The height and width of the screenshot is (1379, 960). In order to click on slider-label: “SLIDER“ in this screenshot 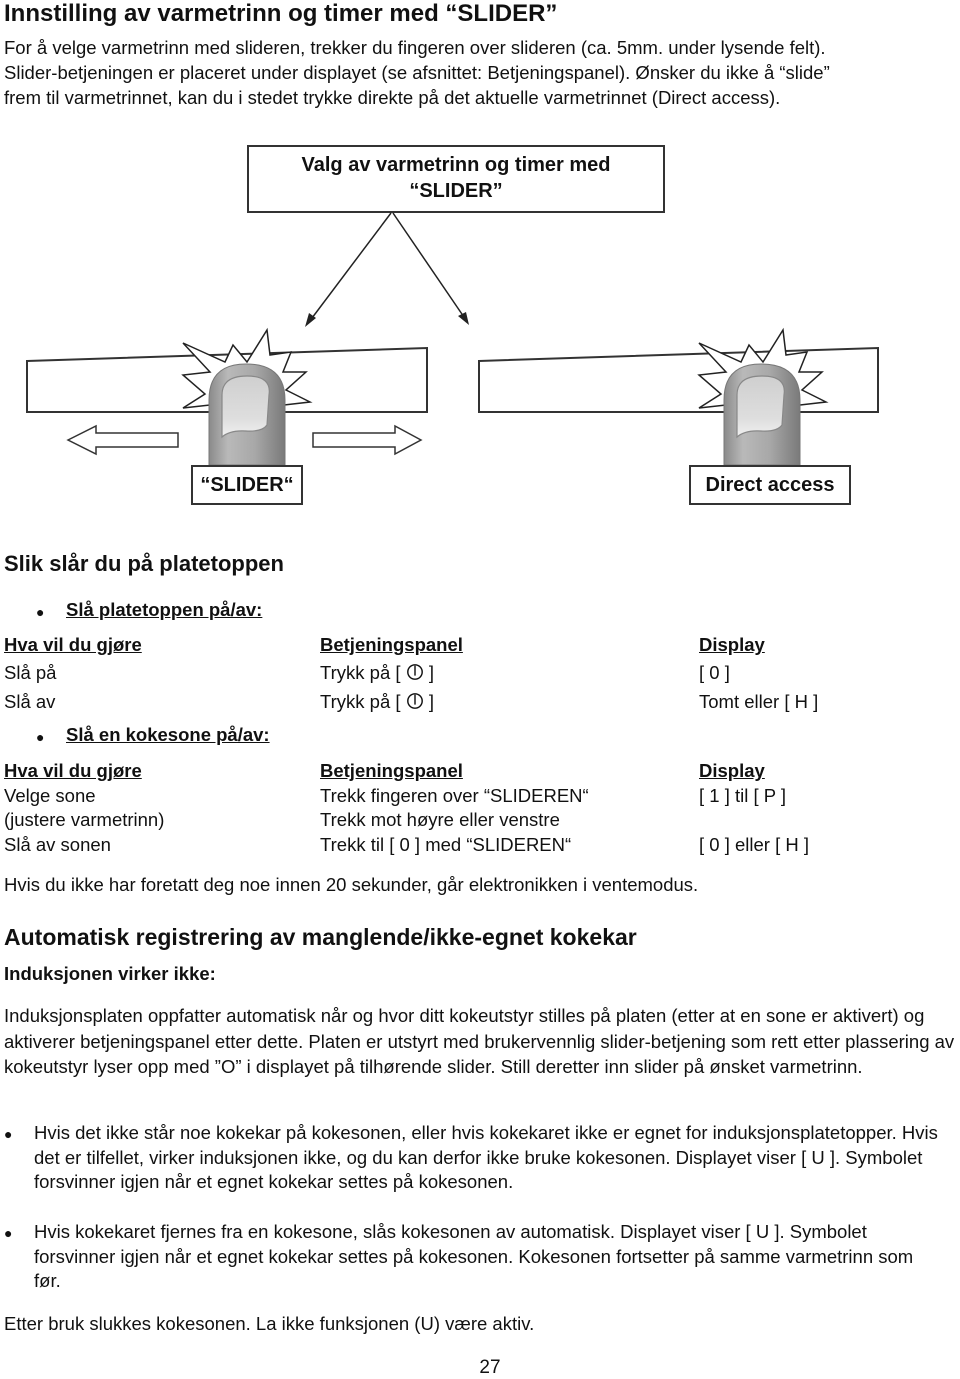, I will do `click(247, 484)`.